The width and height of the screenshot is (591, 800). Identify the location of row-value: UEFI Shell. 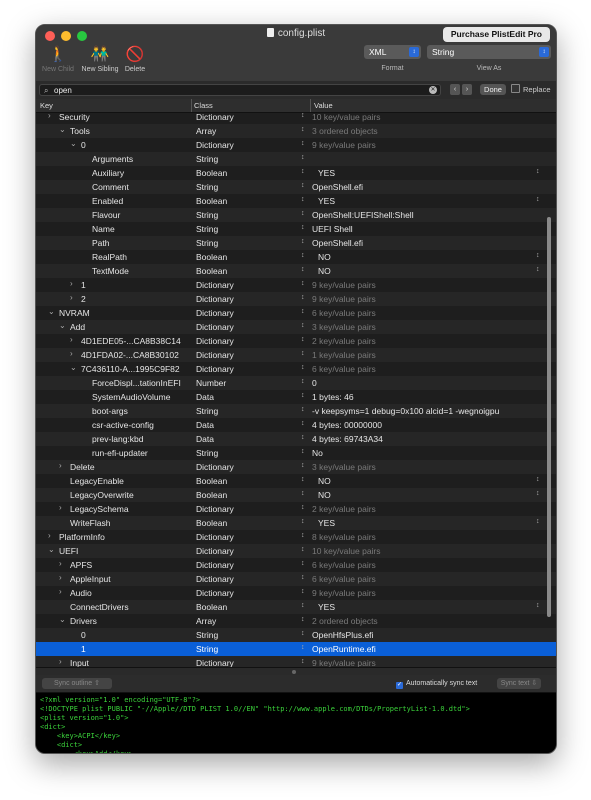
(332, 229).